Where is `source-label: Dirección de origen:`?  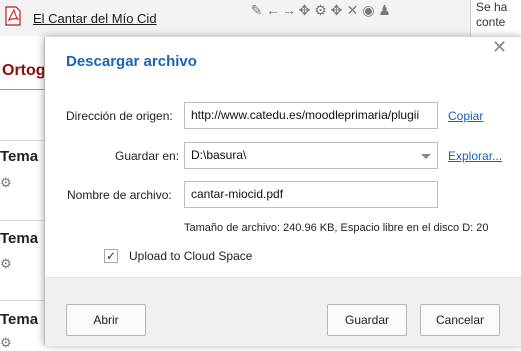
source-label: Dirección de origen: is located at coordinates (119, 116).